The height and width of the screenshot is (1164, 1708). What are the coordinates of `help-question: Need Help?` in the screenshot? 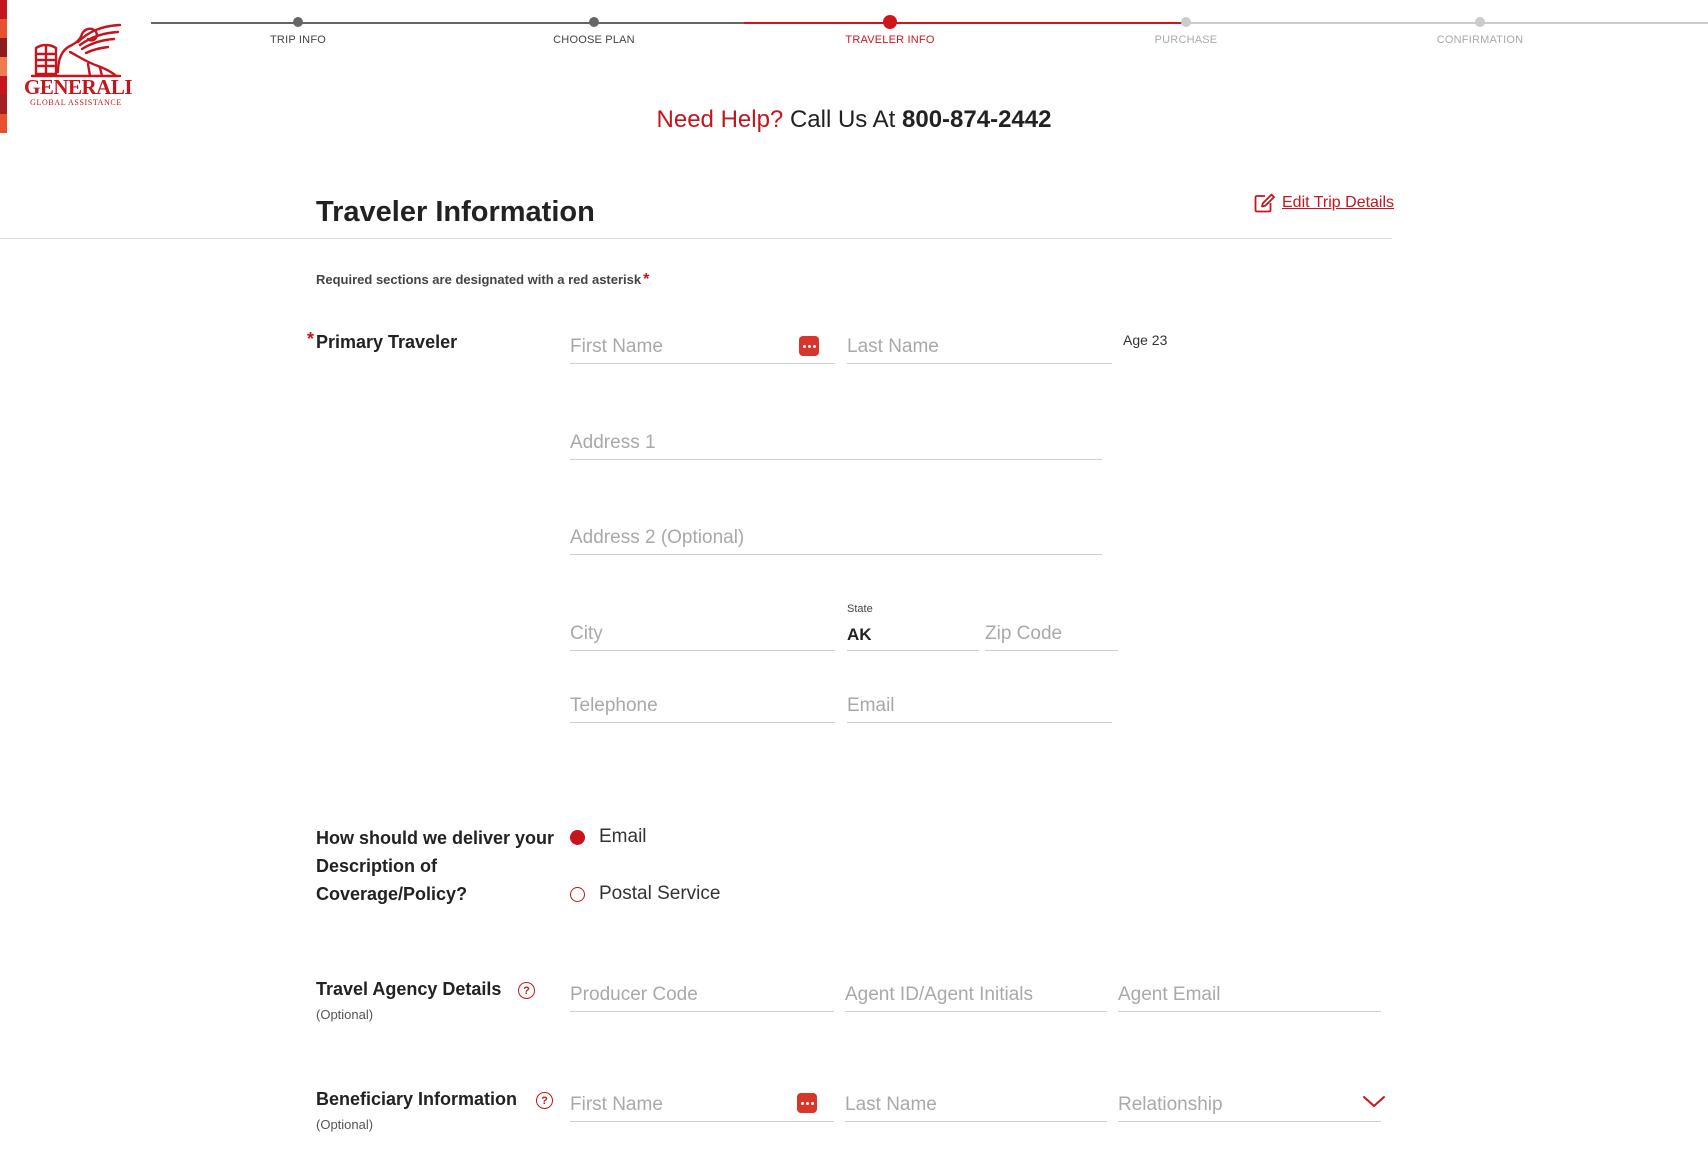 It's located at (720, 119).